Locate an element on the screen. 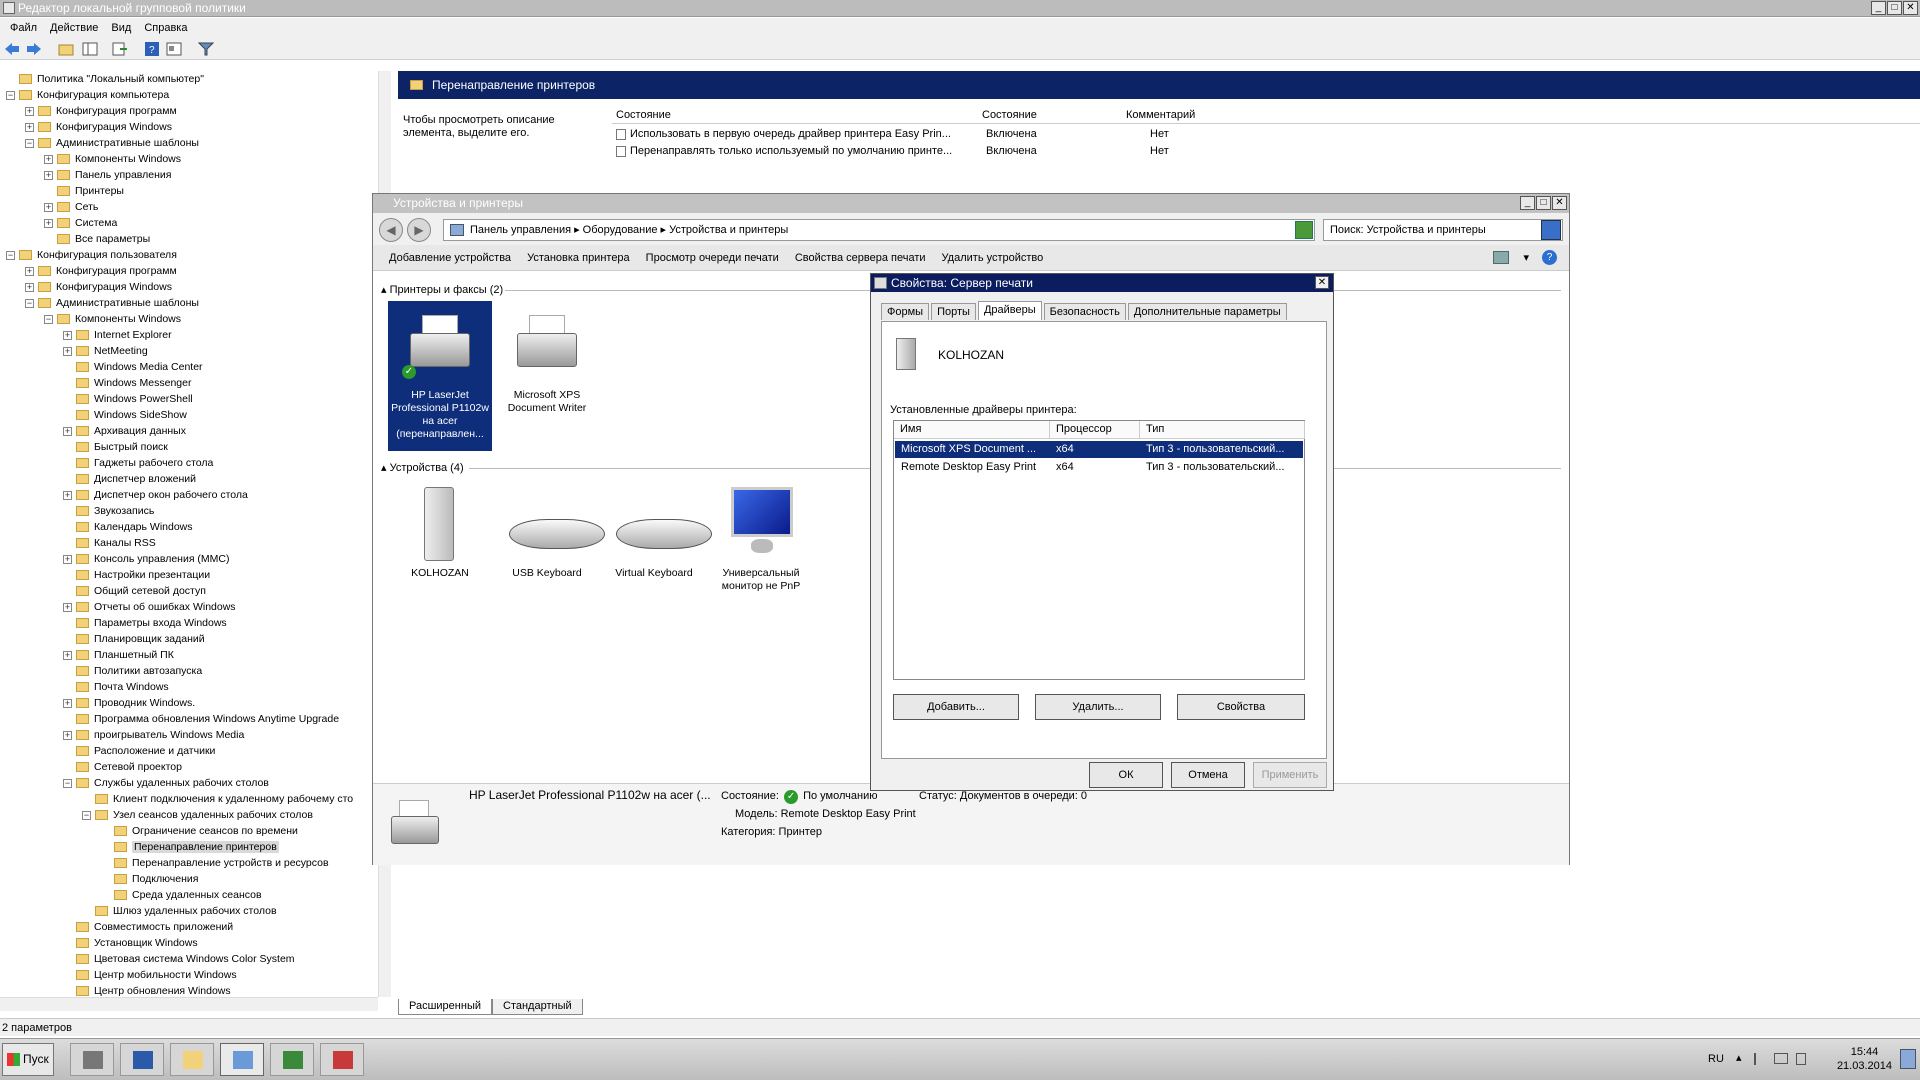 The width and height of the screenshot is (1920, 1080). tree-item: Подключения is located at coordinates (149, 879).